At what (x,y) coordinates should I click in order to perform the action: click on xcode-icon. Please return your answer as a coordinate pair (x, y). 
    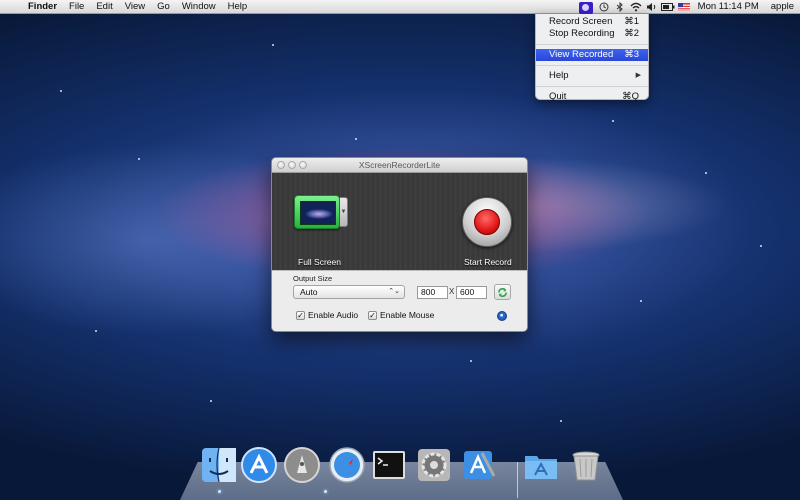
    Looking at the image, I should click on (479, 465).